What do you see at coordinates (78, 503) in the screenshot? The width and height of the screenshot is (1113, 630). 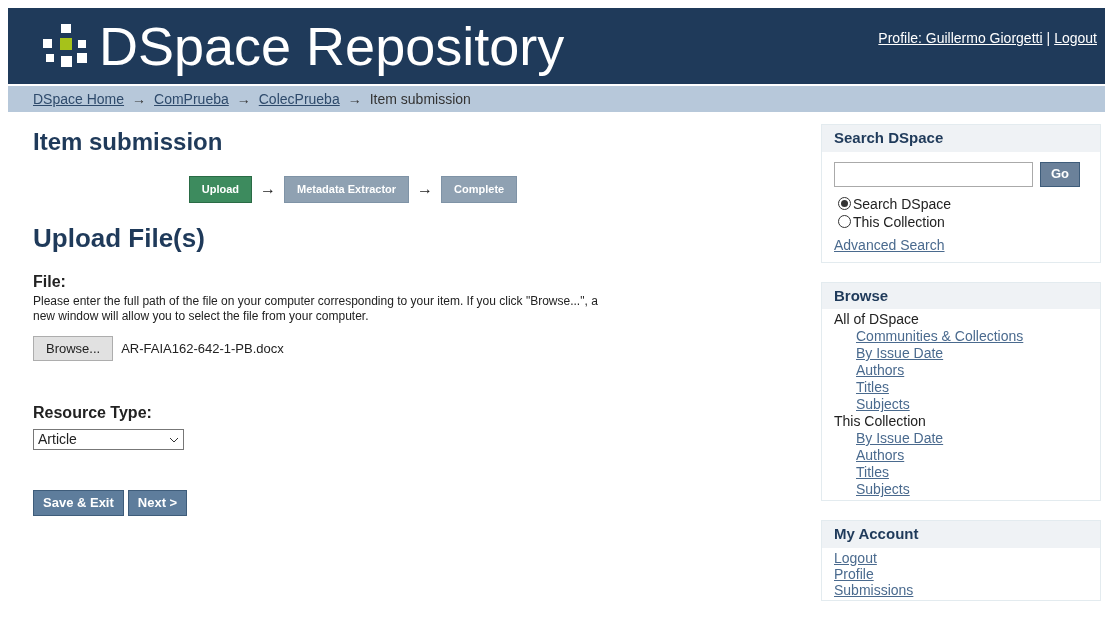 I see `save-exit-button: Save & Exit` at bounding box center [78, 503].